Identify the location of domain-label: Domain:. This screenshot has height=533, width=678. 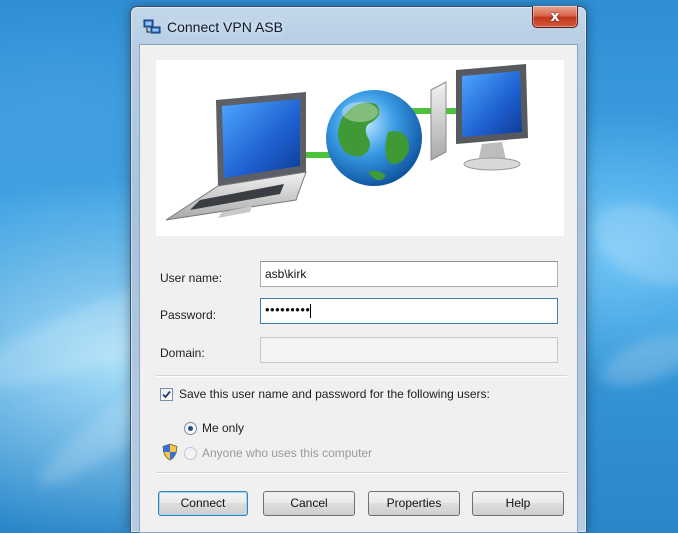
(182, 353).